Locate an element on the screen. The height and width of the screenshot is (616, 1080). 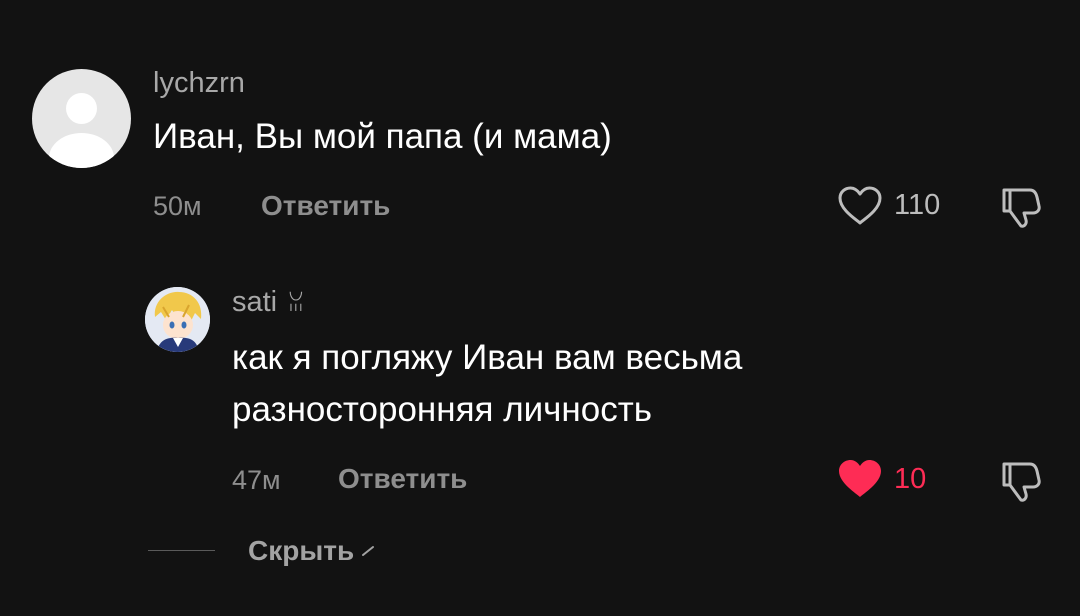
chevron-up-icon is located at coordinates (368, 551).